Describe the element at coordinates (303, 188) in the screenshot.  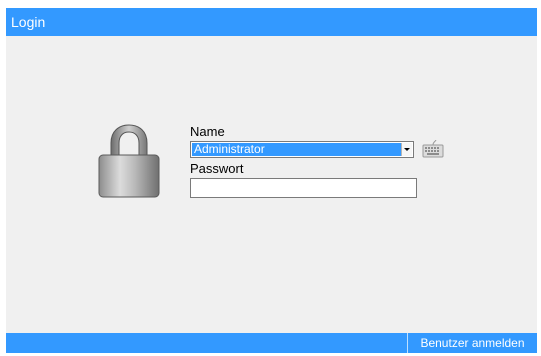
I see `password-field` at that location.